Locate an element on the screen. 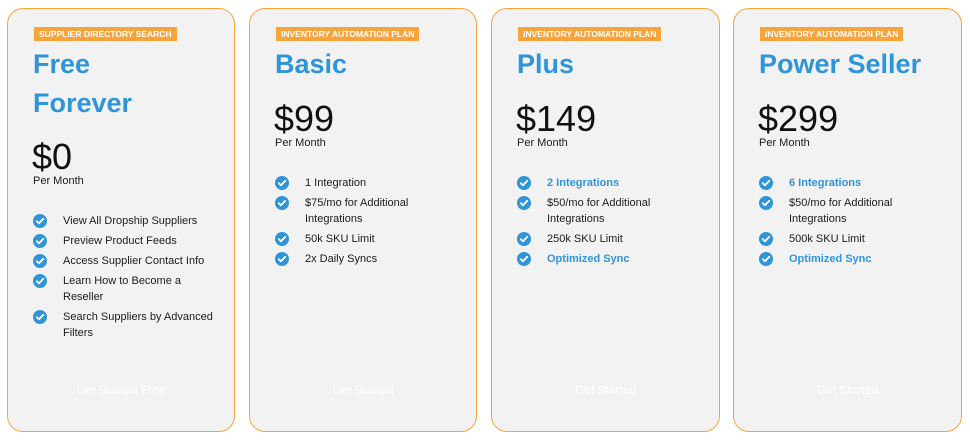  feature-text: Access Supplier Contact Info is located at coordinates (134, 261).